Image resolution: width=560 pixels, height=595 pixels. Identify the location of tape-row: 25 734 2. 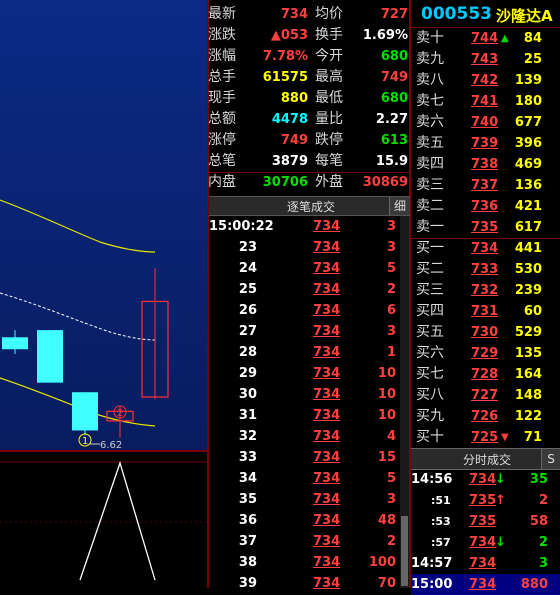
(304, 289).